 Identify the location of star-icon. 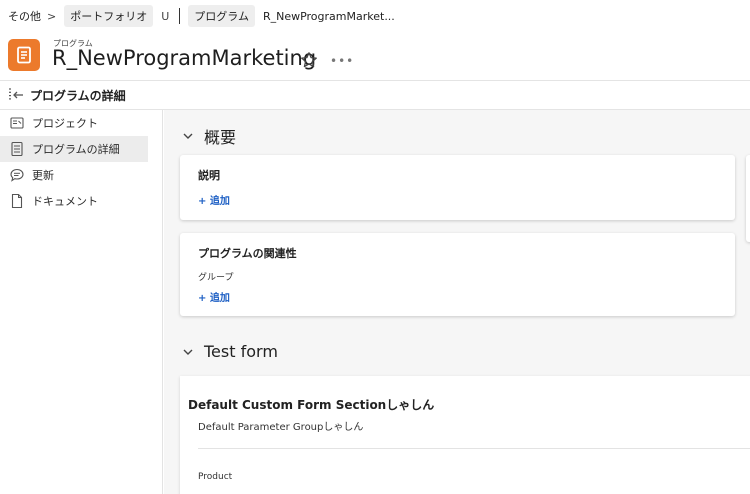
(309, 60).